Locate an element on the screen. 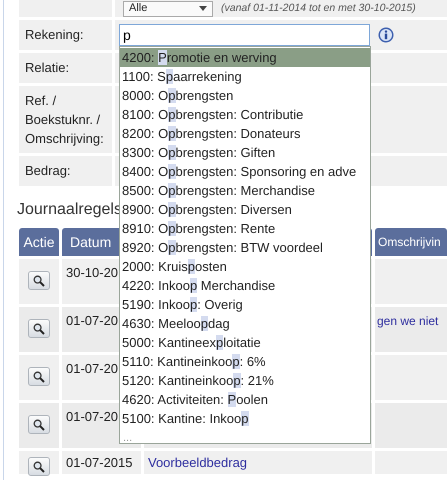  field-label: Relatie: is located at coordinates (47, 68).